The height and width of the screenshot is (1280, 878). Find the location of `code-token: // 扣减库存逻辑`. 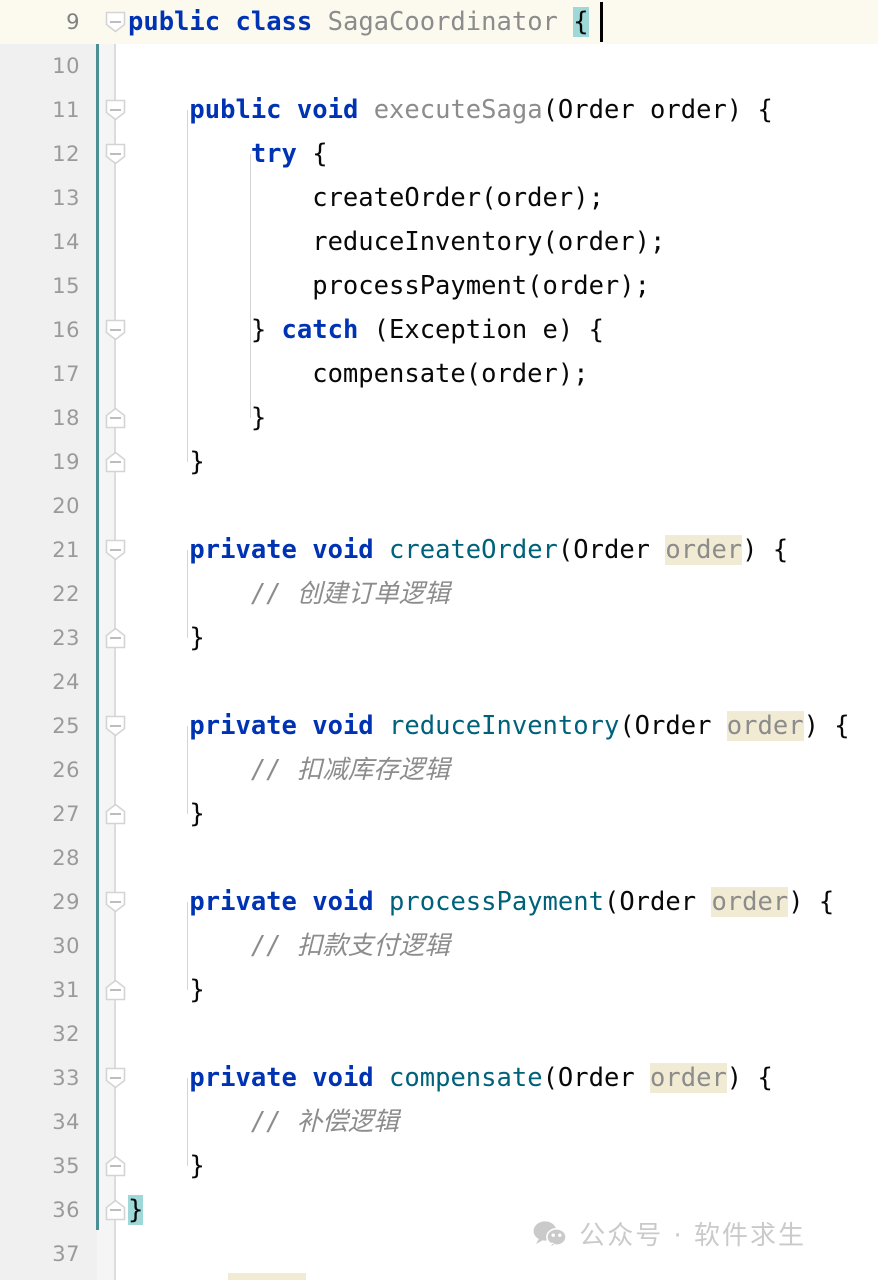

code-token: // 扣减库存逻辑 is located at coordinates (289, 770).